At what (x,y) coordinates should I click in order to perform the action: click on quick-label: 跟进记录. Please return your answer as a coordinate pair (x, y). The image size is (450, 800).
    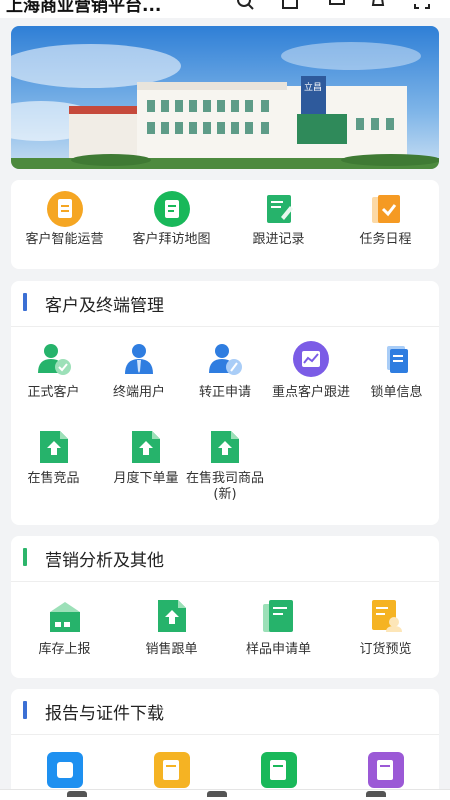
    Looking at the image, I should click on (278, 239).